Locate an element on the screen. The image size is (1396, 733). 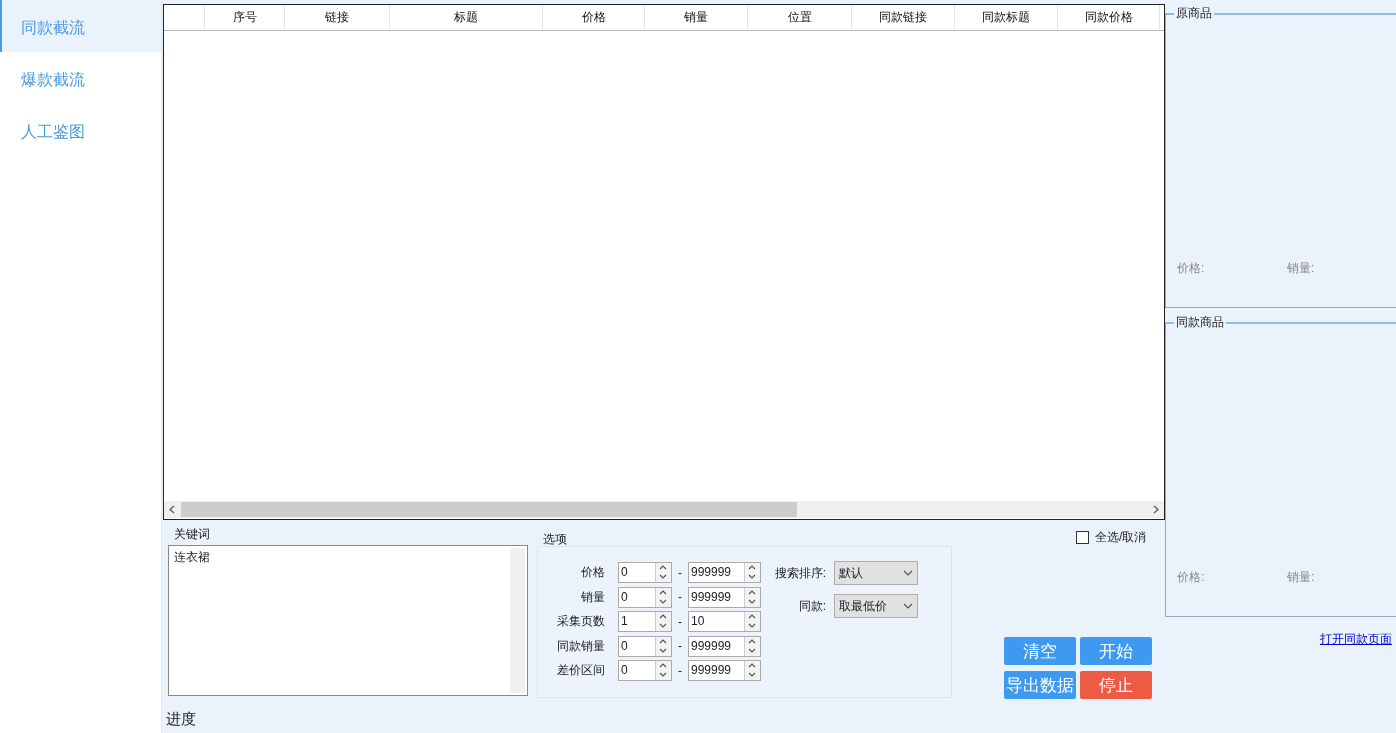
horizontal-scrollbar is located at coordinates (664, 509).